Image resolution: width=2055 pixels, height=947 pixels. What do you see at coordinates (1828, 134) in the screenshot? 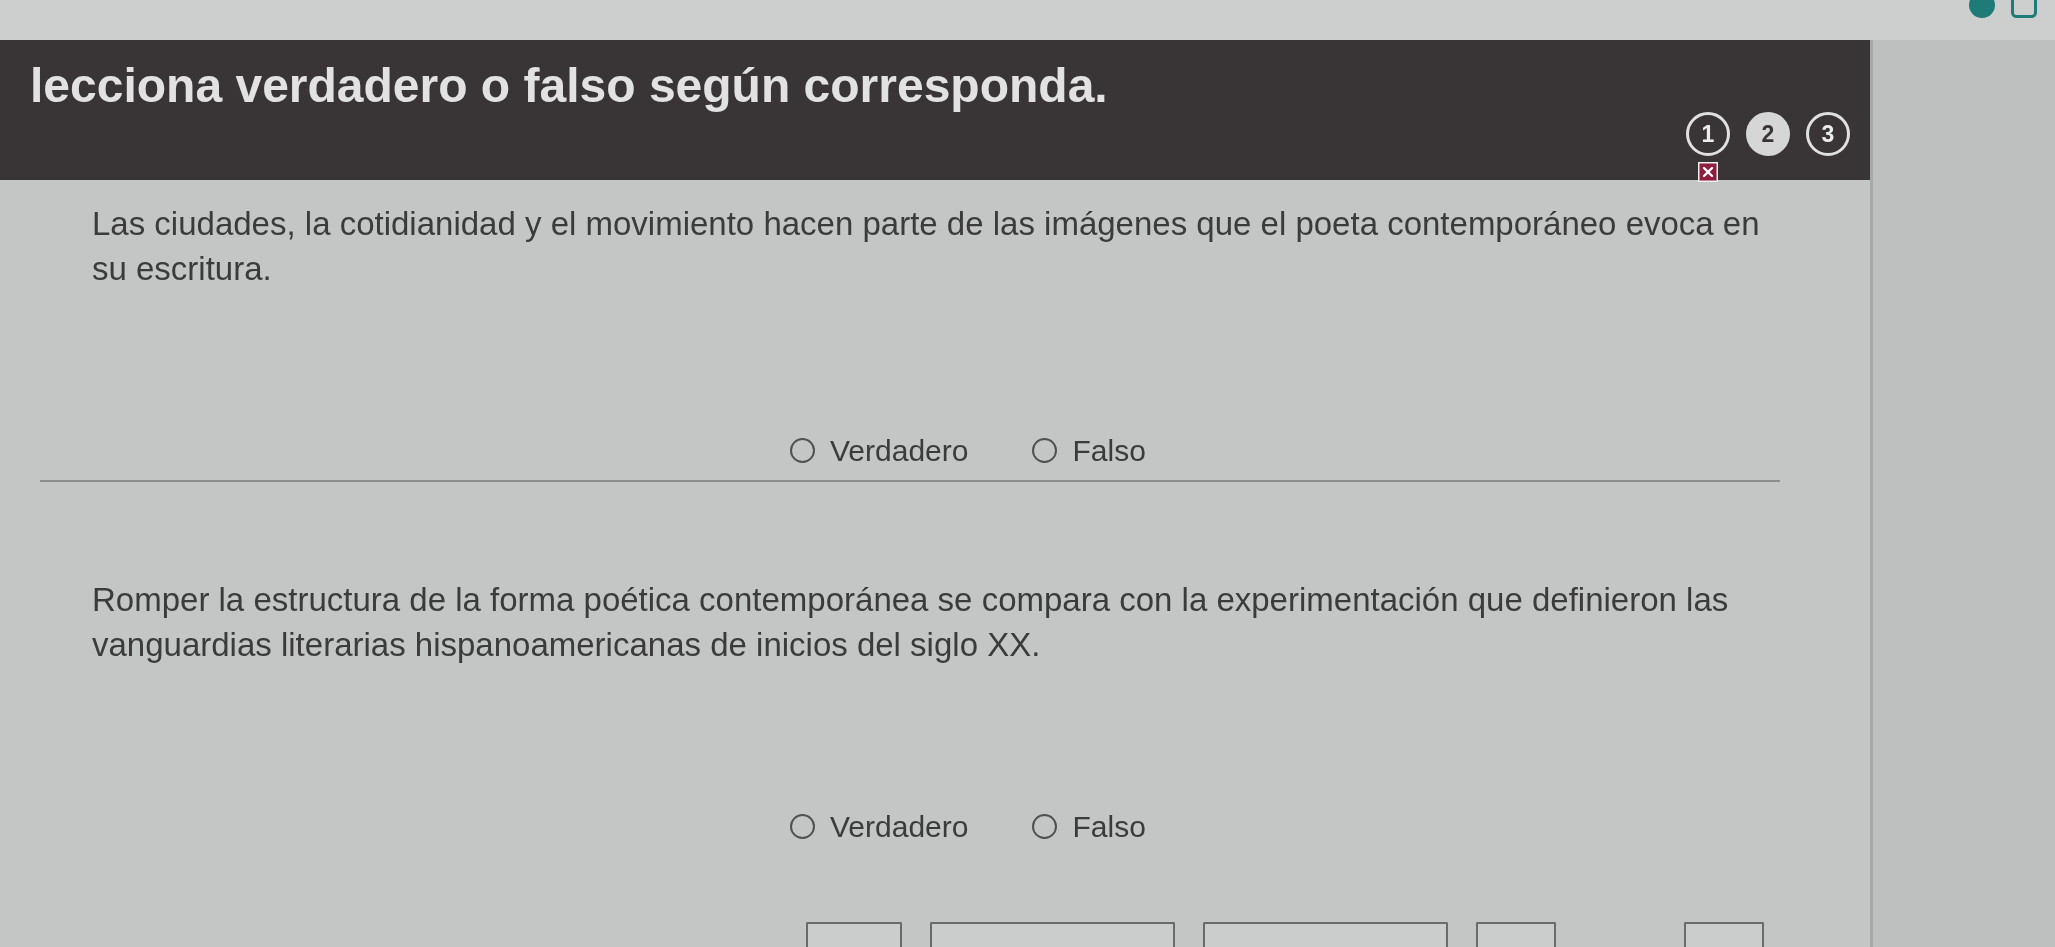
I see `step-button: 3` at bounding box center [1828, 134].